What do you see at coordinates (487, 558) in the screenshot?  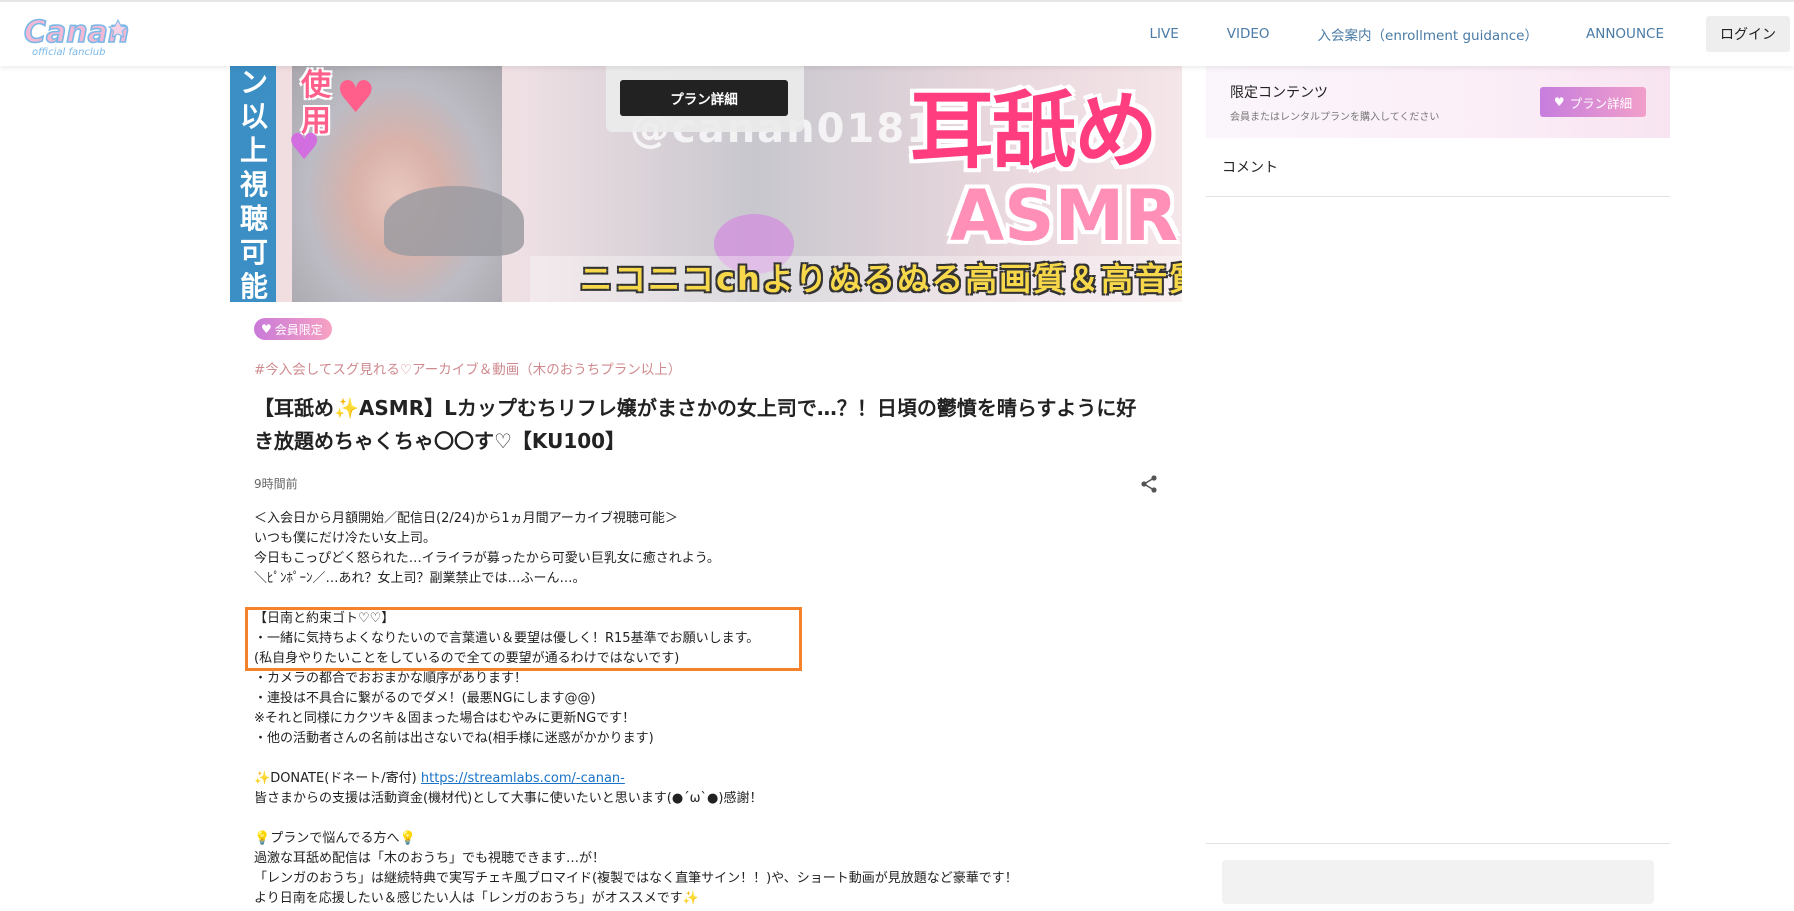 I see `body-line: 今日もこっぴどく怒られた…イライラが募ったから可愛い巨乳女に癒されよう。` at bounding box center [487, 558].